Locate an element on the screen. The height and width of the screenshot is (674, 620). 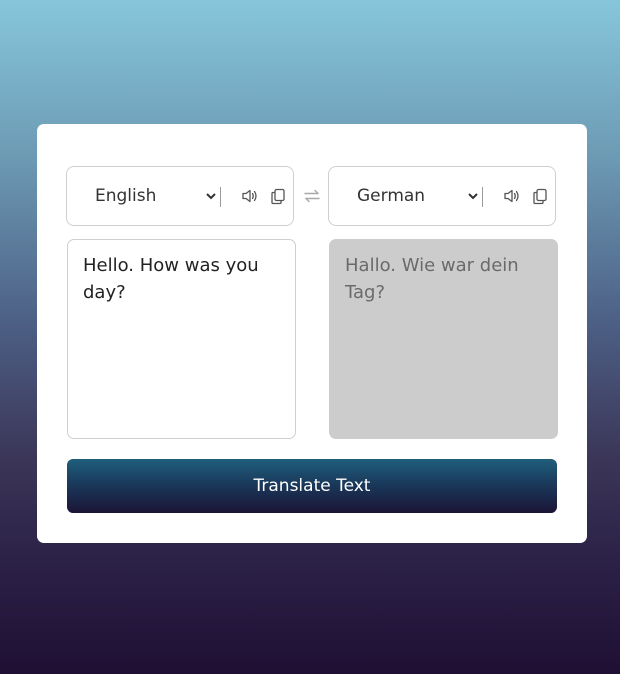
source-text-input: Hello. How was you day? is located at coordinates (181, 339).